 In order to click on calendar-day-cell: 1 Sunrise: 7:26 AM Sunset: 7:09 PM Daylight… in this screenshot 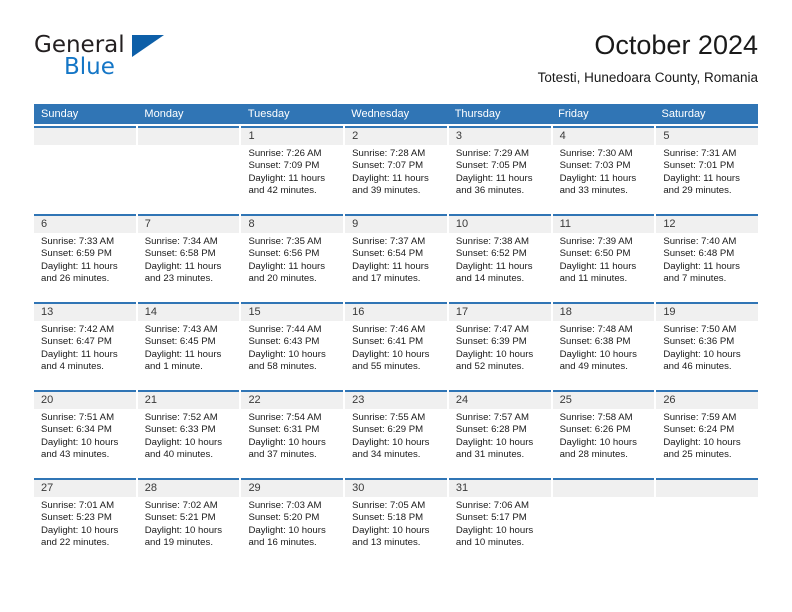, I will do `click(292, 169)`.